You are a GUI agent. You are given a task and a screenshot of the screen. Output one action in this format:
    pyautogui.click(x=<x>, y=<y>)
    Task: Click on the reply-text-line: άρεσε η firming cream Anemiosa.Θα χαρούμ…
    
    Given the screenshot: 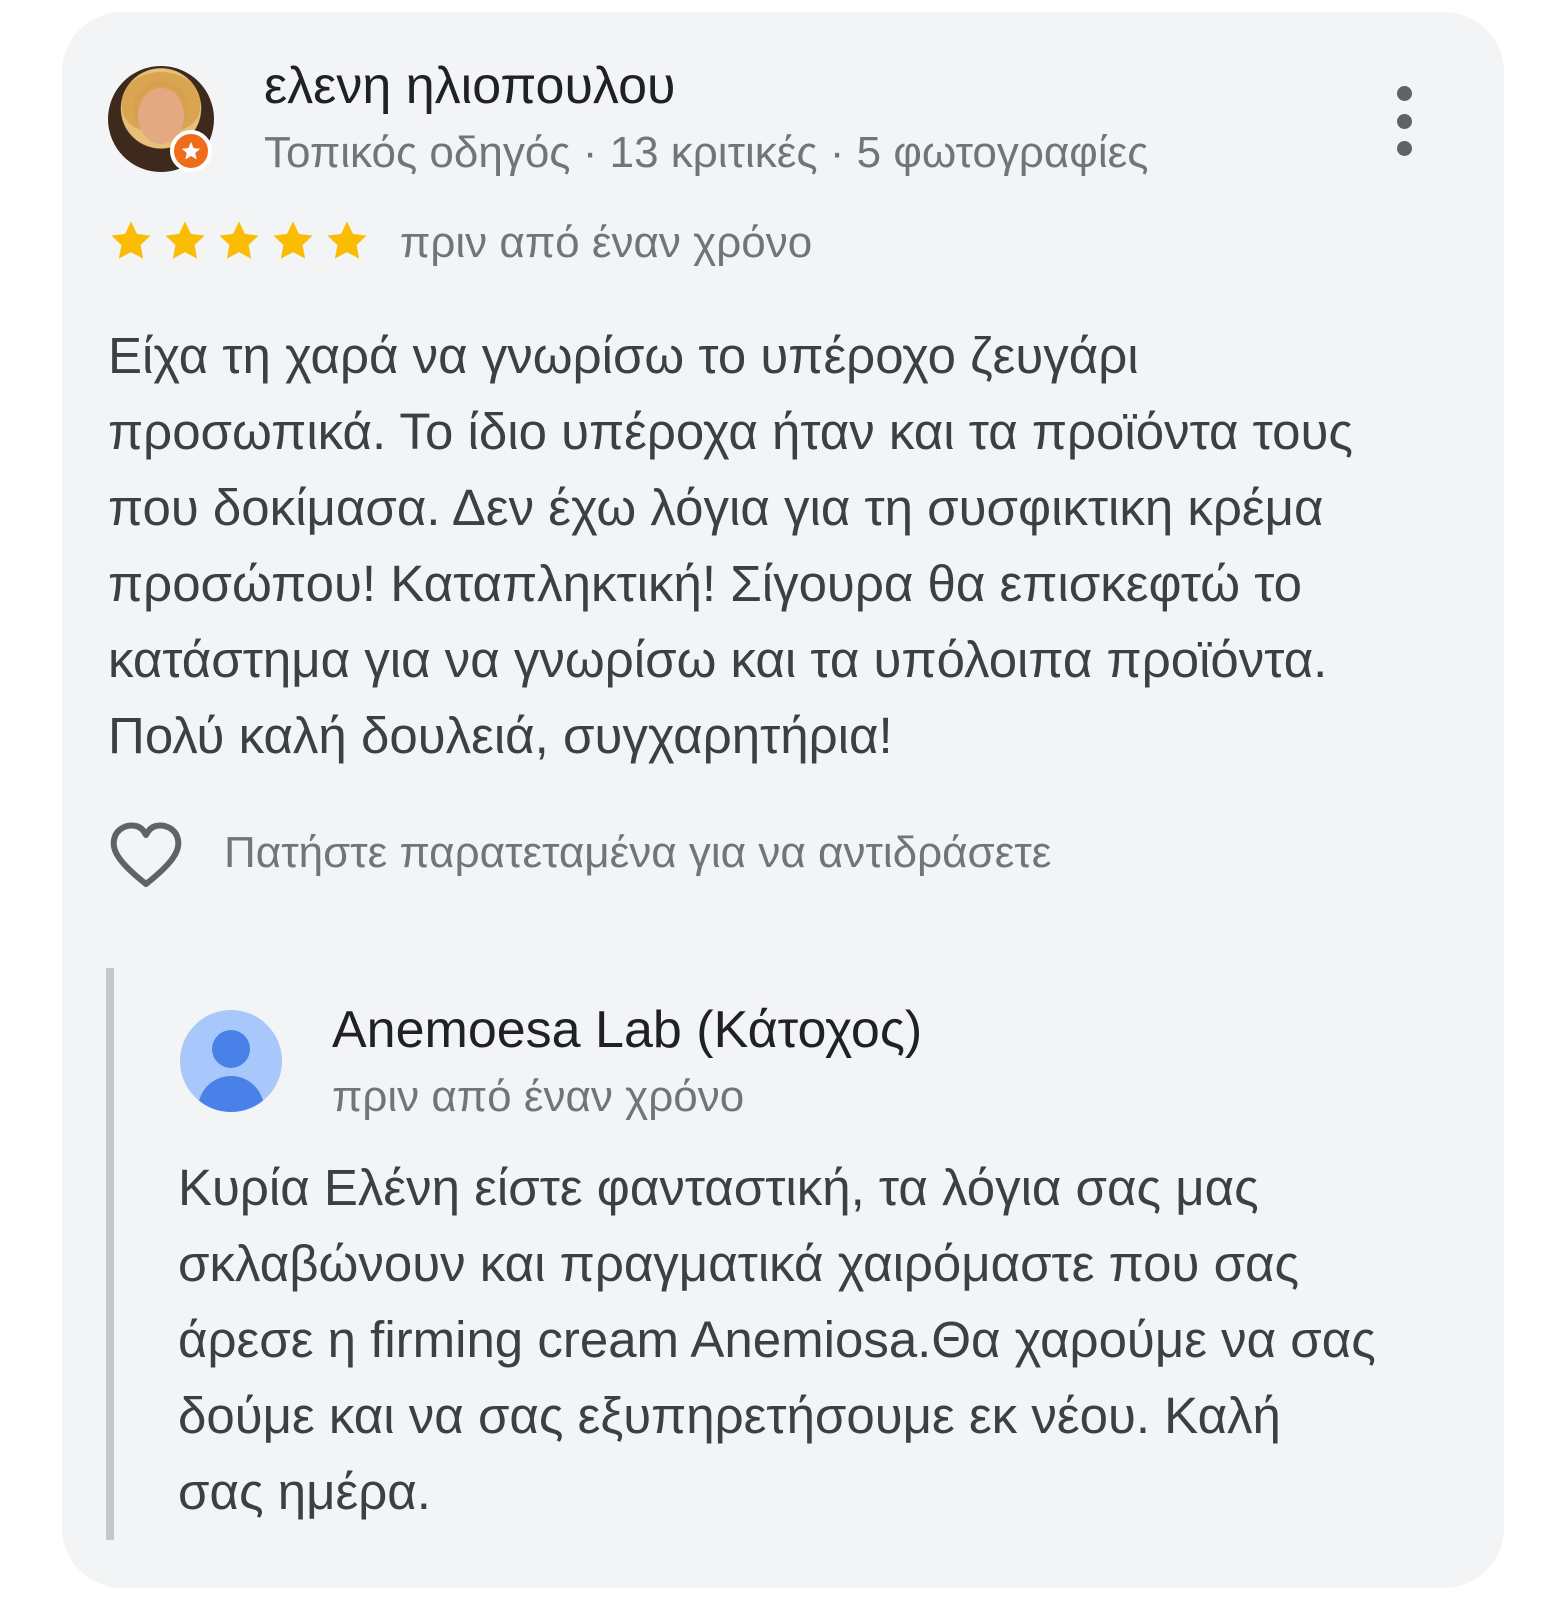 What is the action you would take?
    pyautogui.click(x=777, y=1339)
    